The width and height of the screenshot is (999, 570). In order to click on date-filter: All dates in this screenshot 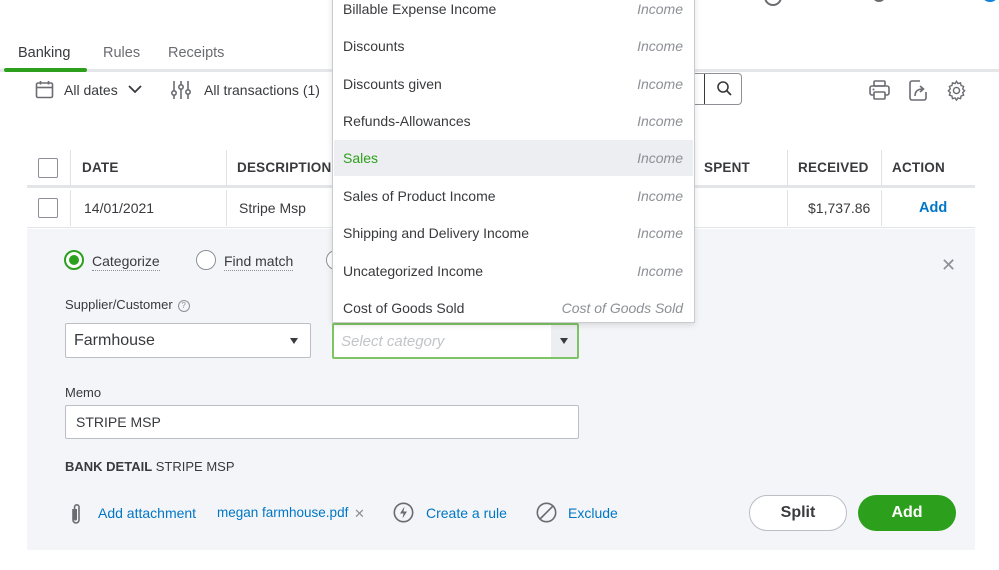, I will do `click(88, 89)`.